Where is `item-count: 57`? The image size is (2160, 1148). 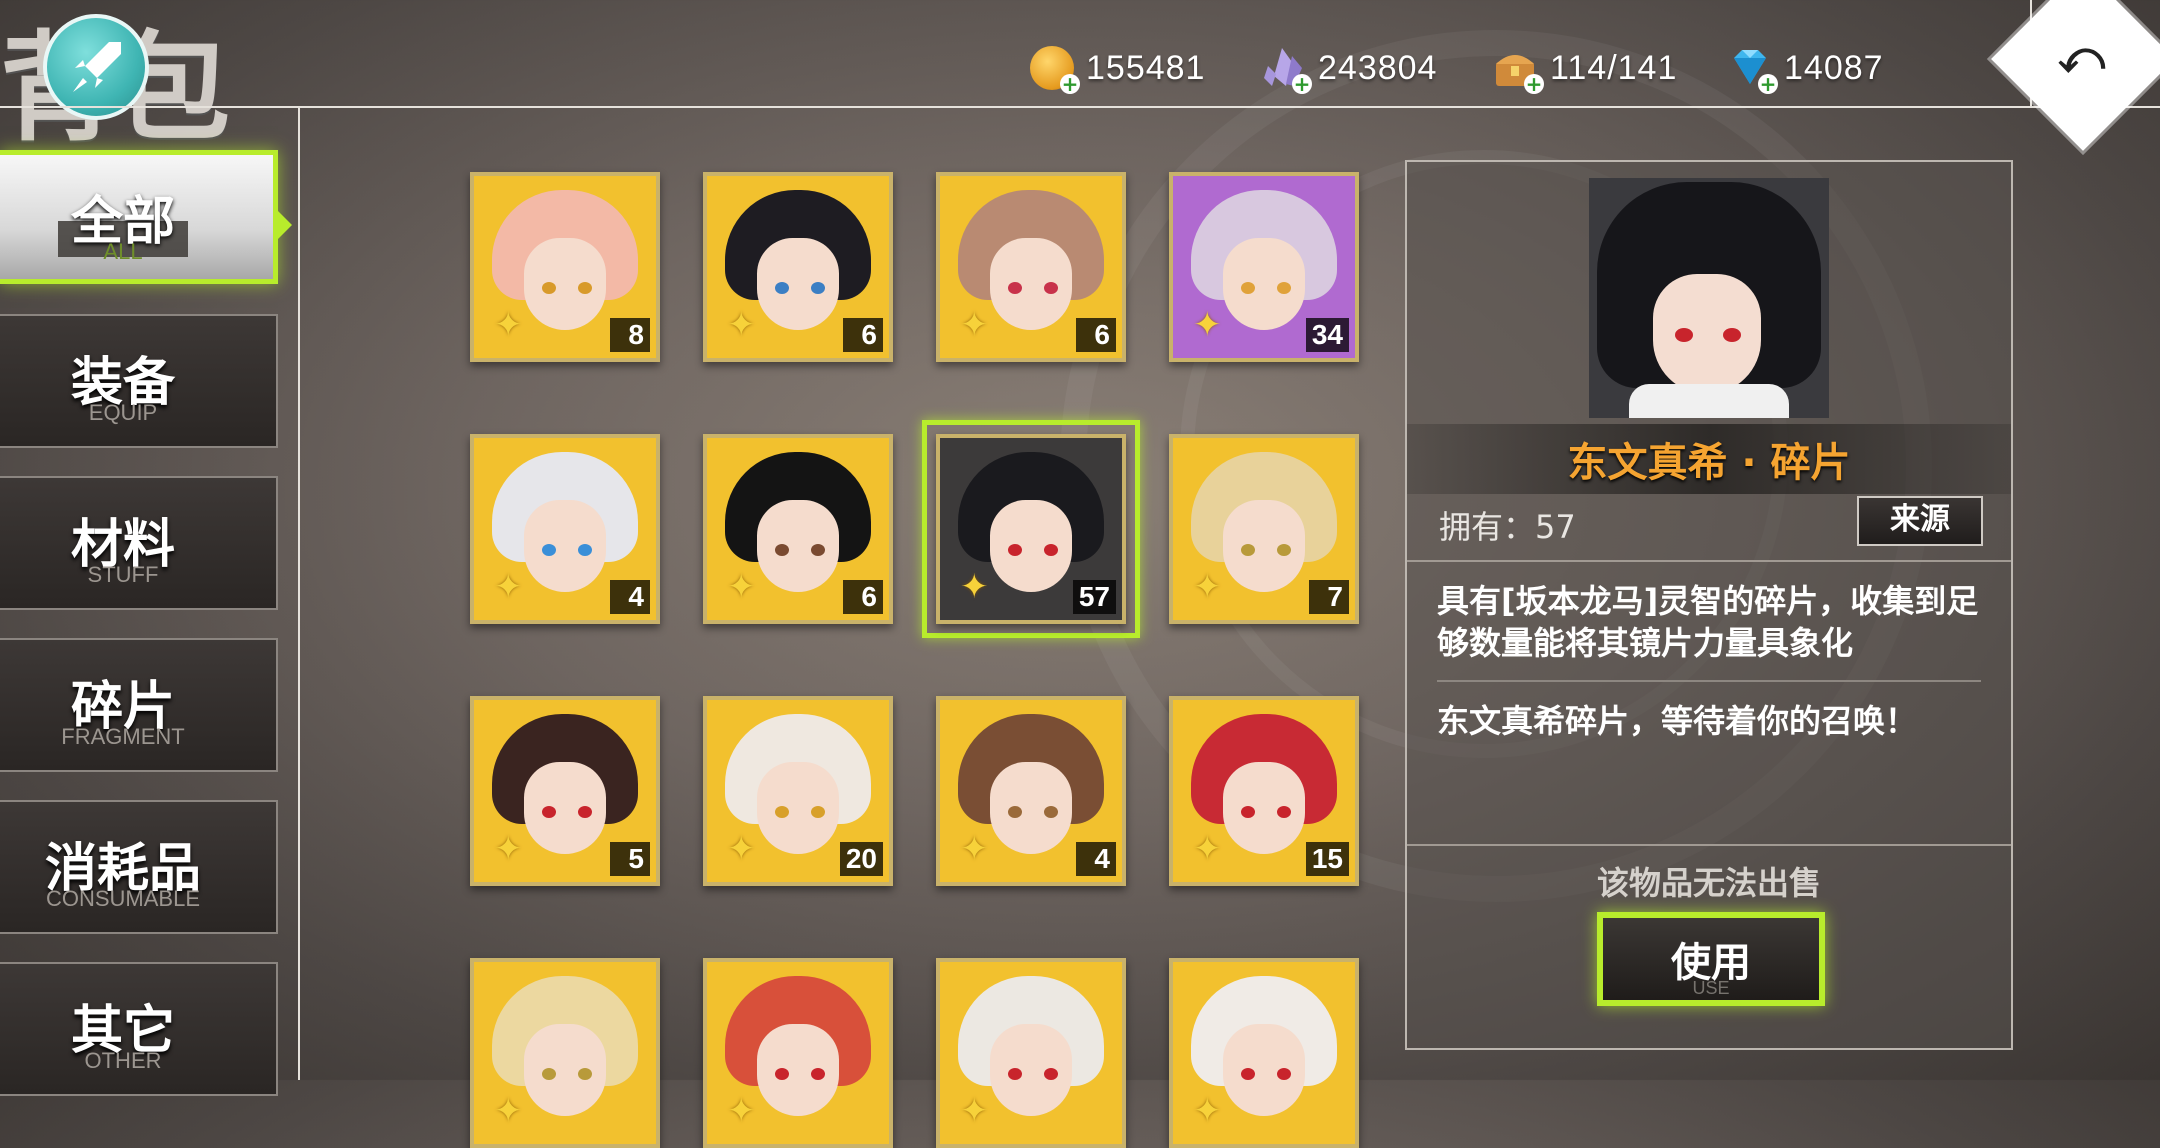
item-count: 57 is located at coordinates (1094, 597).